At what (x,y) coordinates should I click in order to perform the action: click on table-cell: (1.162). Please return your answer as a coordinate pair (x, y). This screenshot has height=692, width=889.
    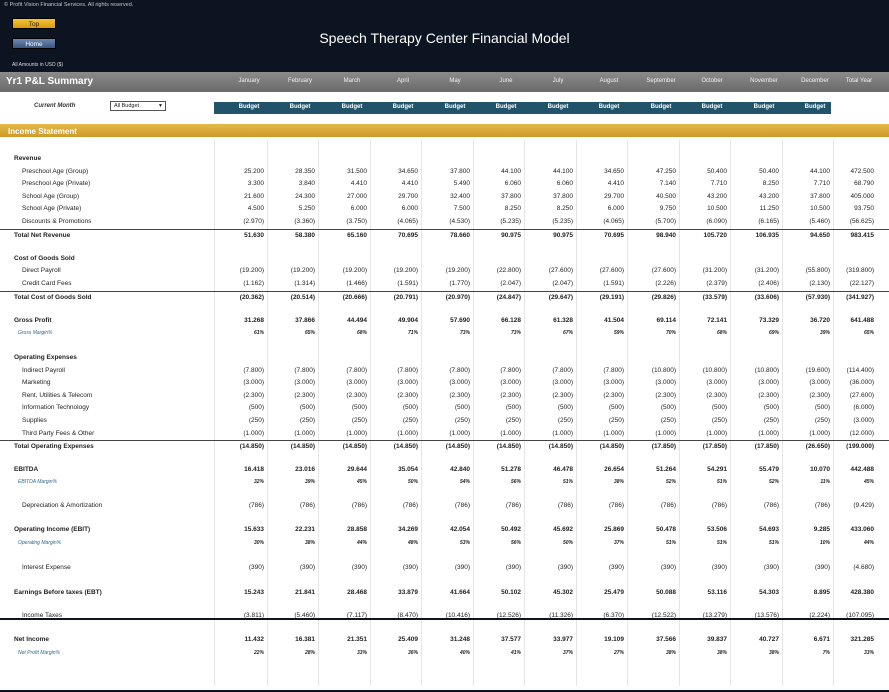
    Looking at the image, I should click on (253, 283).